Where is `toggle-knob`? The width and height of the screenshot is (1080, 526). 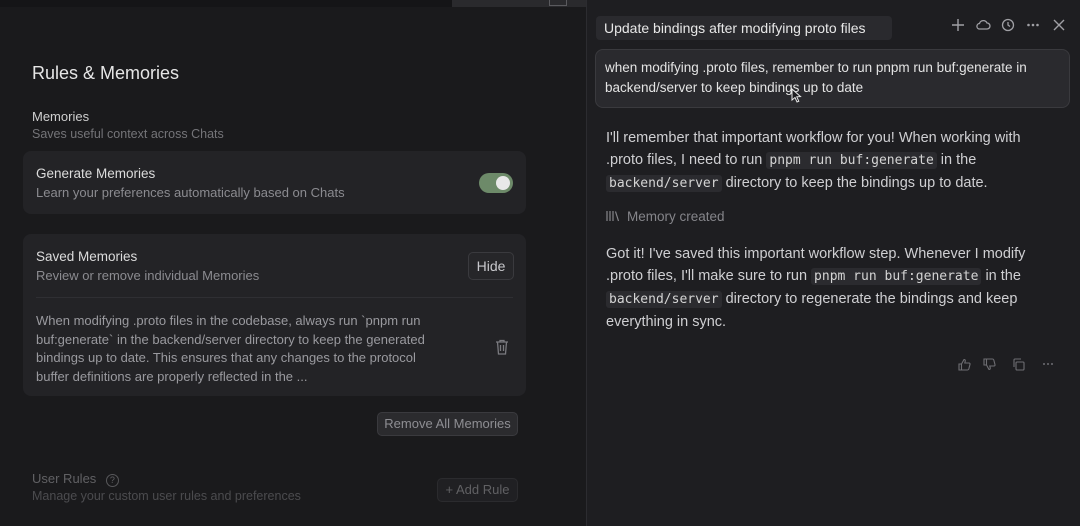
toggle-knob is located at coordinates (503, 183).